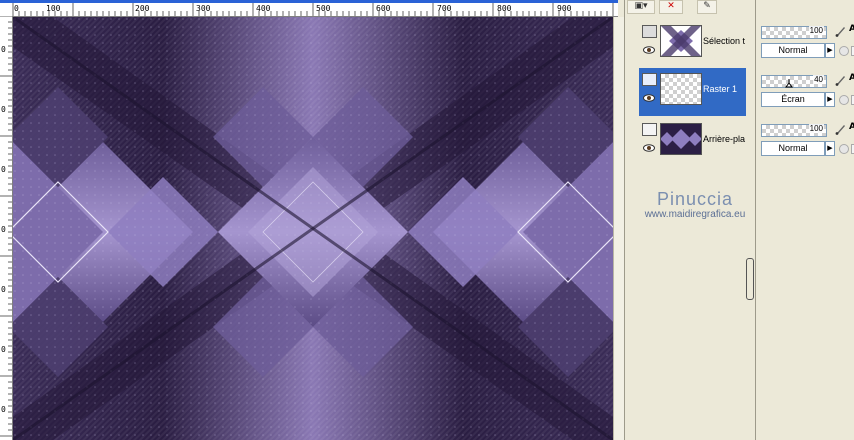  I want to click on ruler-label-200: 200, so click(142, 8).